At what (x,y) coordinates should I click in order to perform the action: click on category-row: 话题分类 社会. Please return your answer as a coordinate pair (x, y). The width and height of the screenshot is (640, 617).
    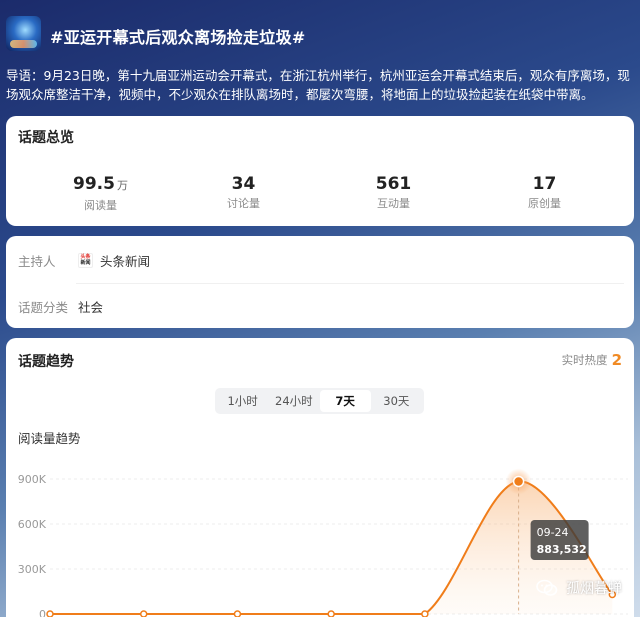
    Looking at the image, I should click on (60, 306).